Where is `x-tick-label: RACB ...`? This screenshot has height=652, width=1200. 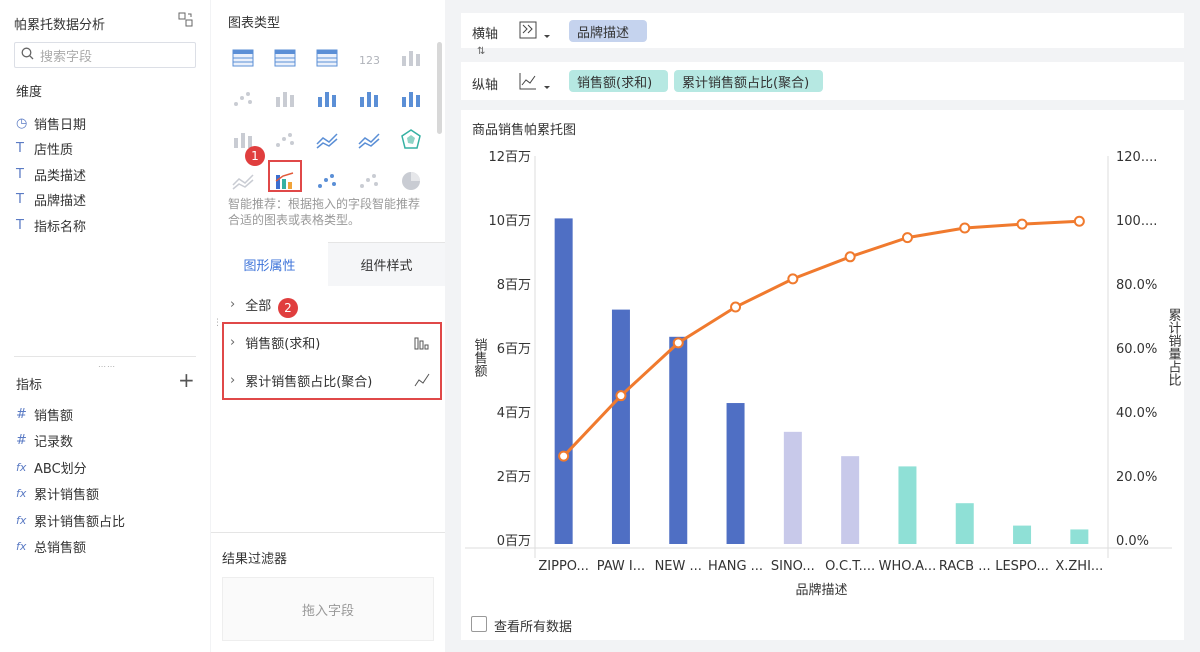
x-tick-label: RACB ... is located at coordinates (965, 566).